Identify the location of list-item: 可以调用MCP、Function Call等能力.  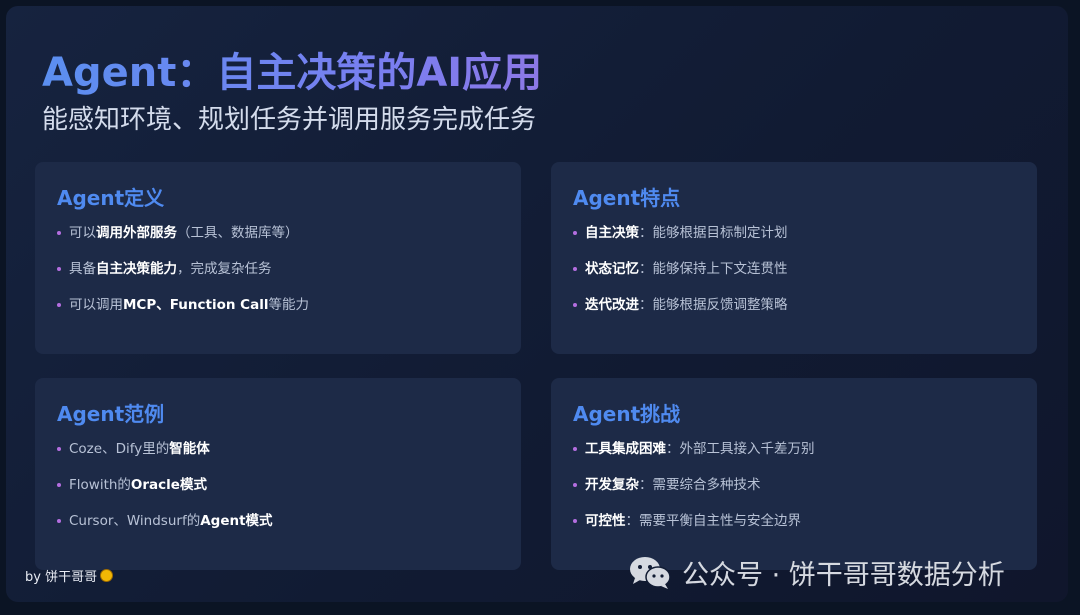
(278, 305).